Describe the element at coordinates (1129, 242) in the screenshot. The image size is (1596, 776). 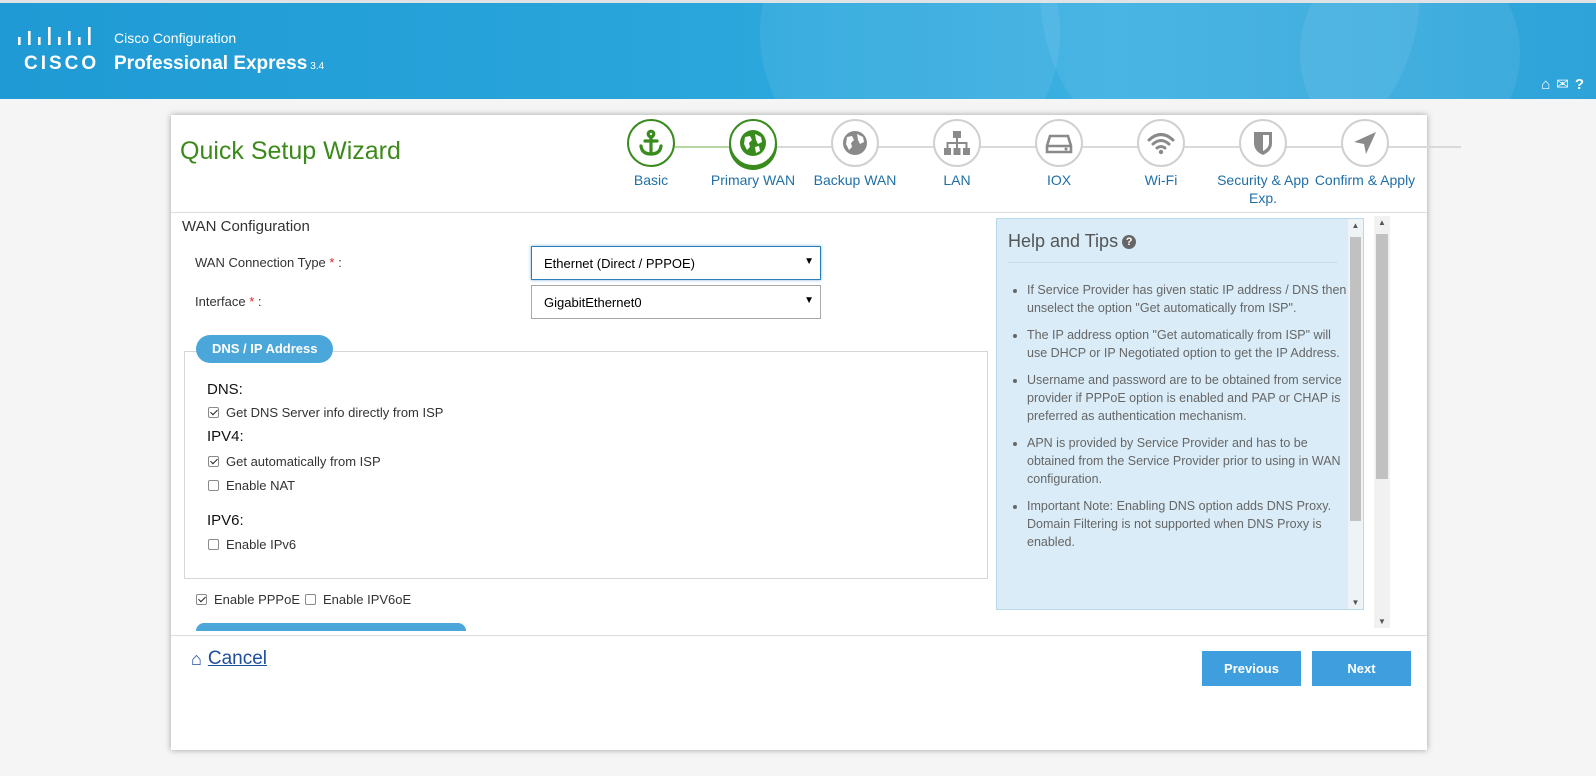
I see `question-icon: ?` at that location.